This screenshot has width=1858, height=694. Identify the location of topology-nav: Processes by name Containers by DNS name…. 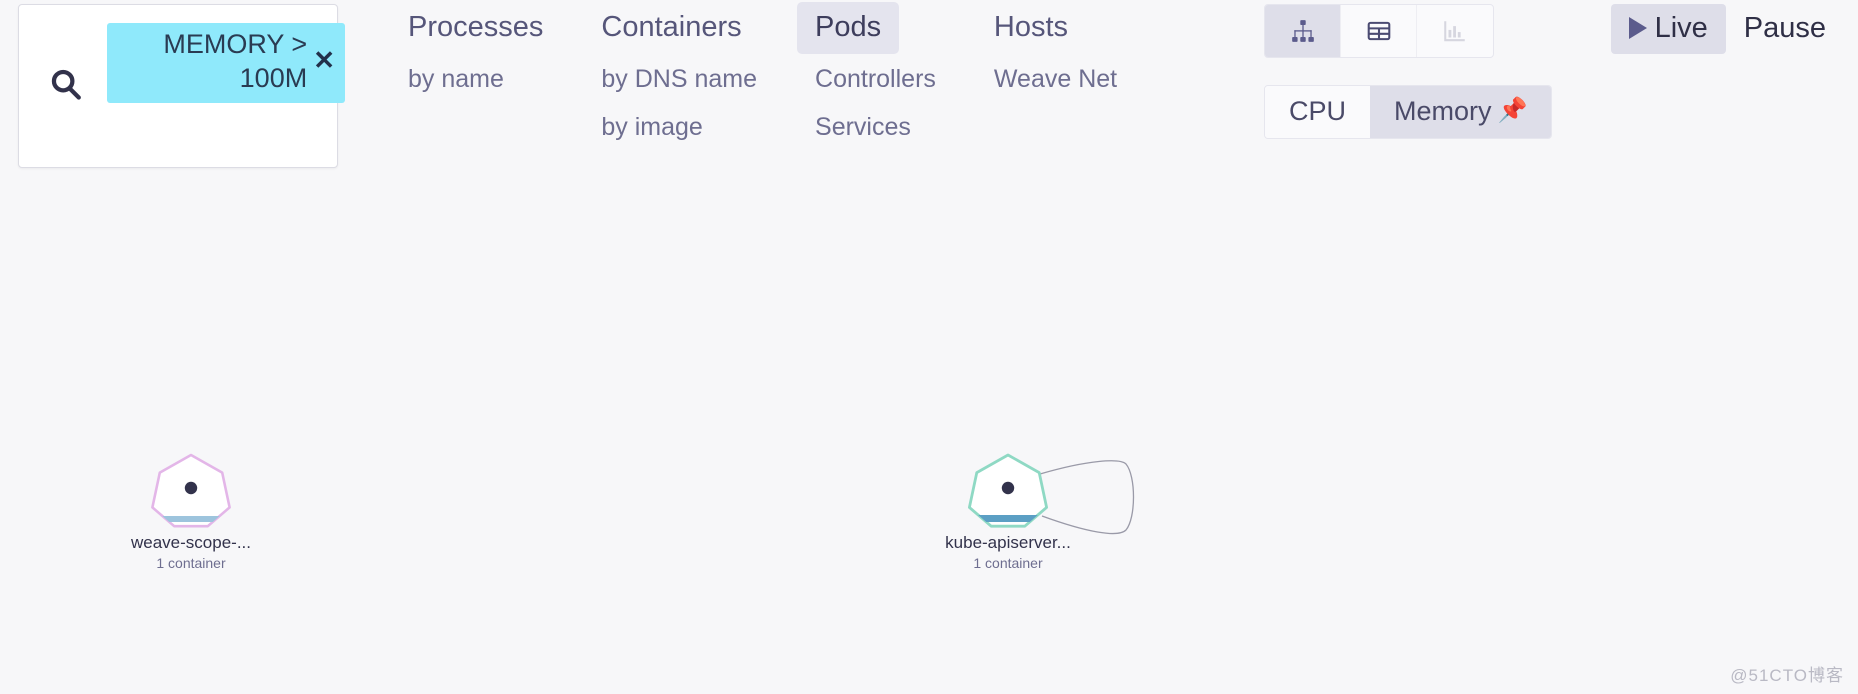
(773, 76).